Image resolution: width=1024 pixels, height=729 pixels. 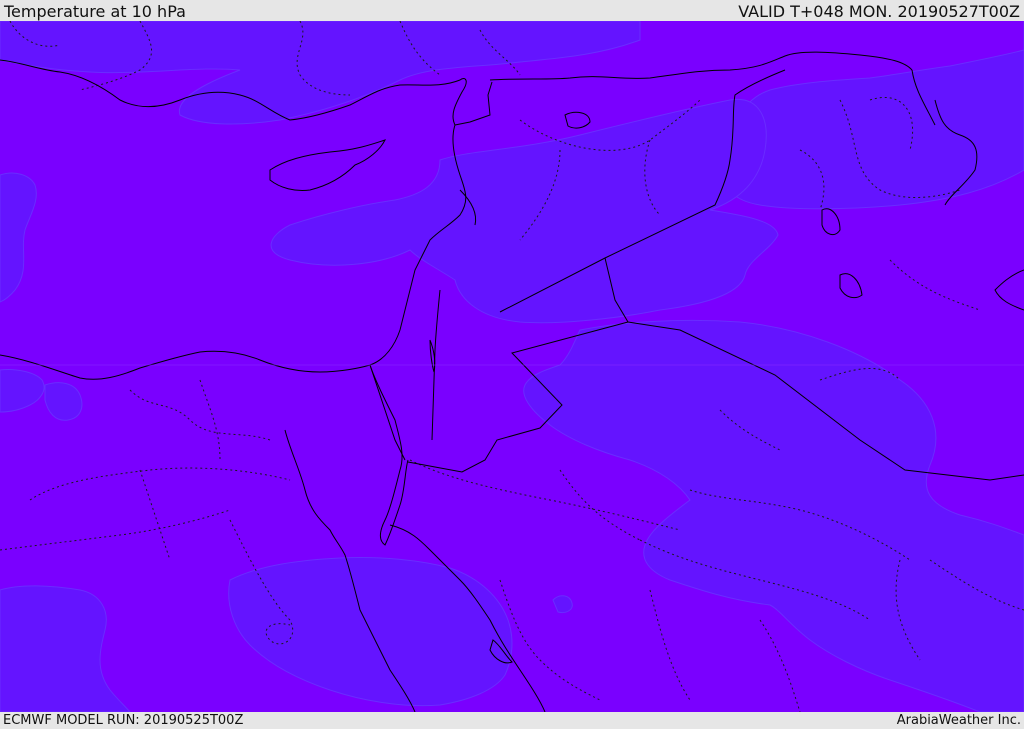 What do you see at coordinates (879, 11) in the screenshot?
I see `valid-time: VALID T+048 MON. 20190527T00Z` at bounding box center [879, 11].